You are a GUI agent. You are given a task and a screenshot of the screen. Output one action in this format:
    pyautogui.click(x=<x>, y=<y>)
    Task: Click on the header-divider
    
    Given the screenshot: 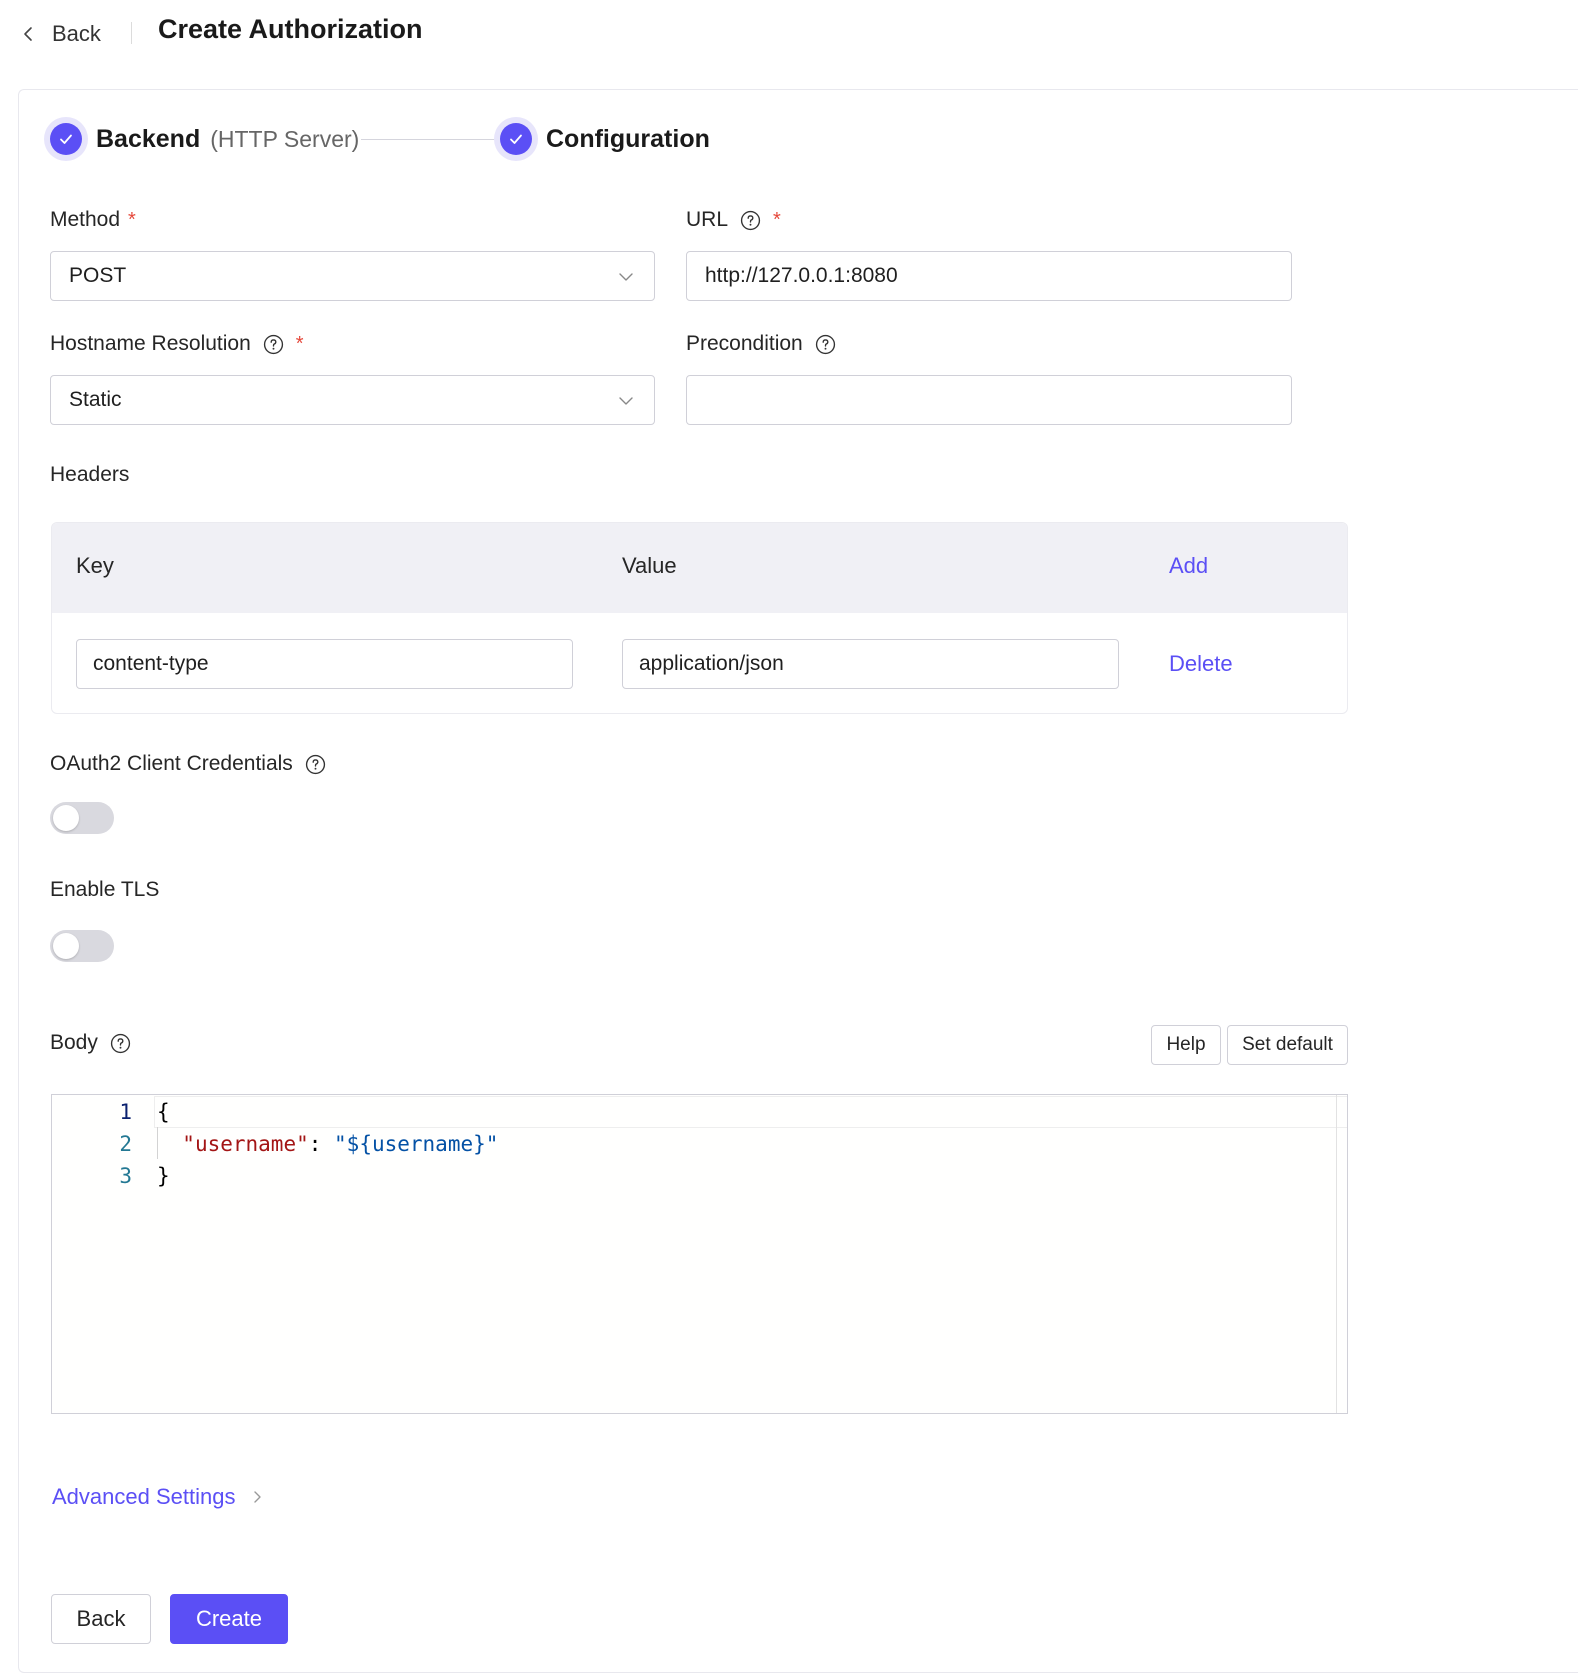 What is the action you would take?
    pyautogui.click(x=131, y=33)
    